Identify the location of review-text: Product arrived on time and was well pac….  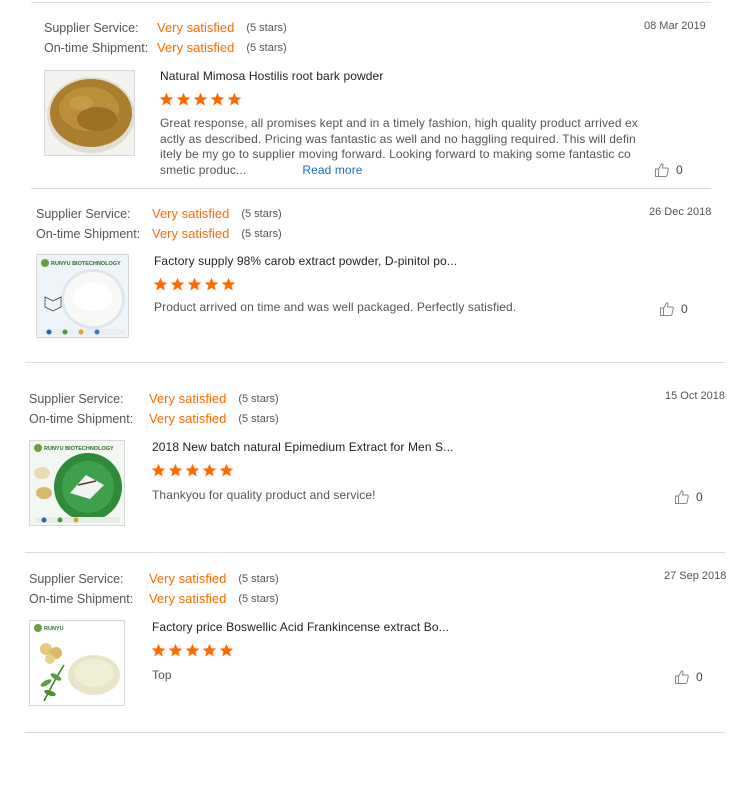
(404, 308).